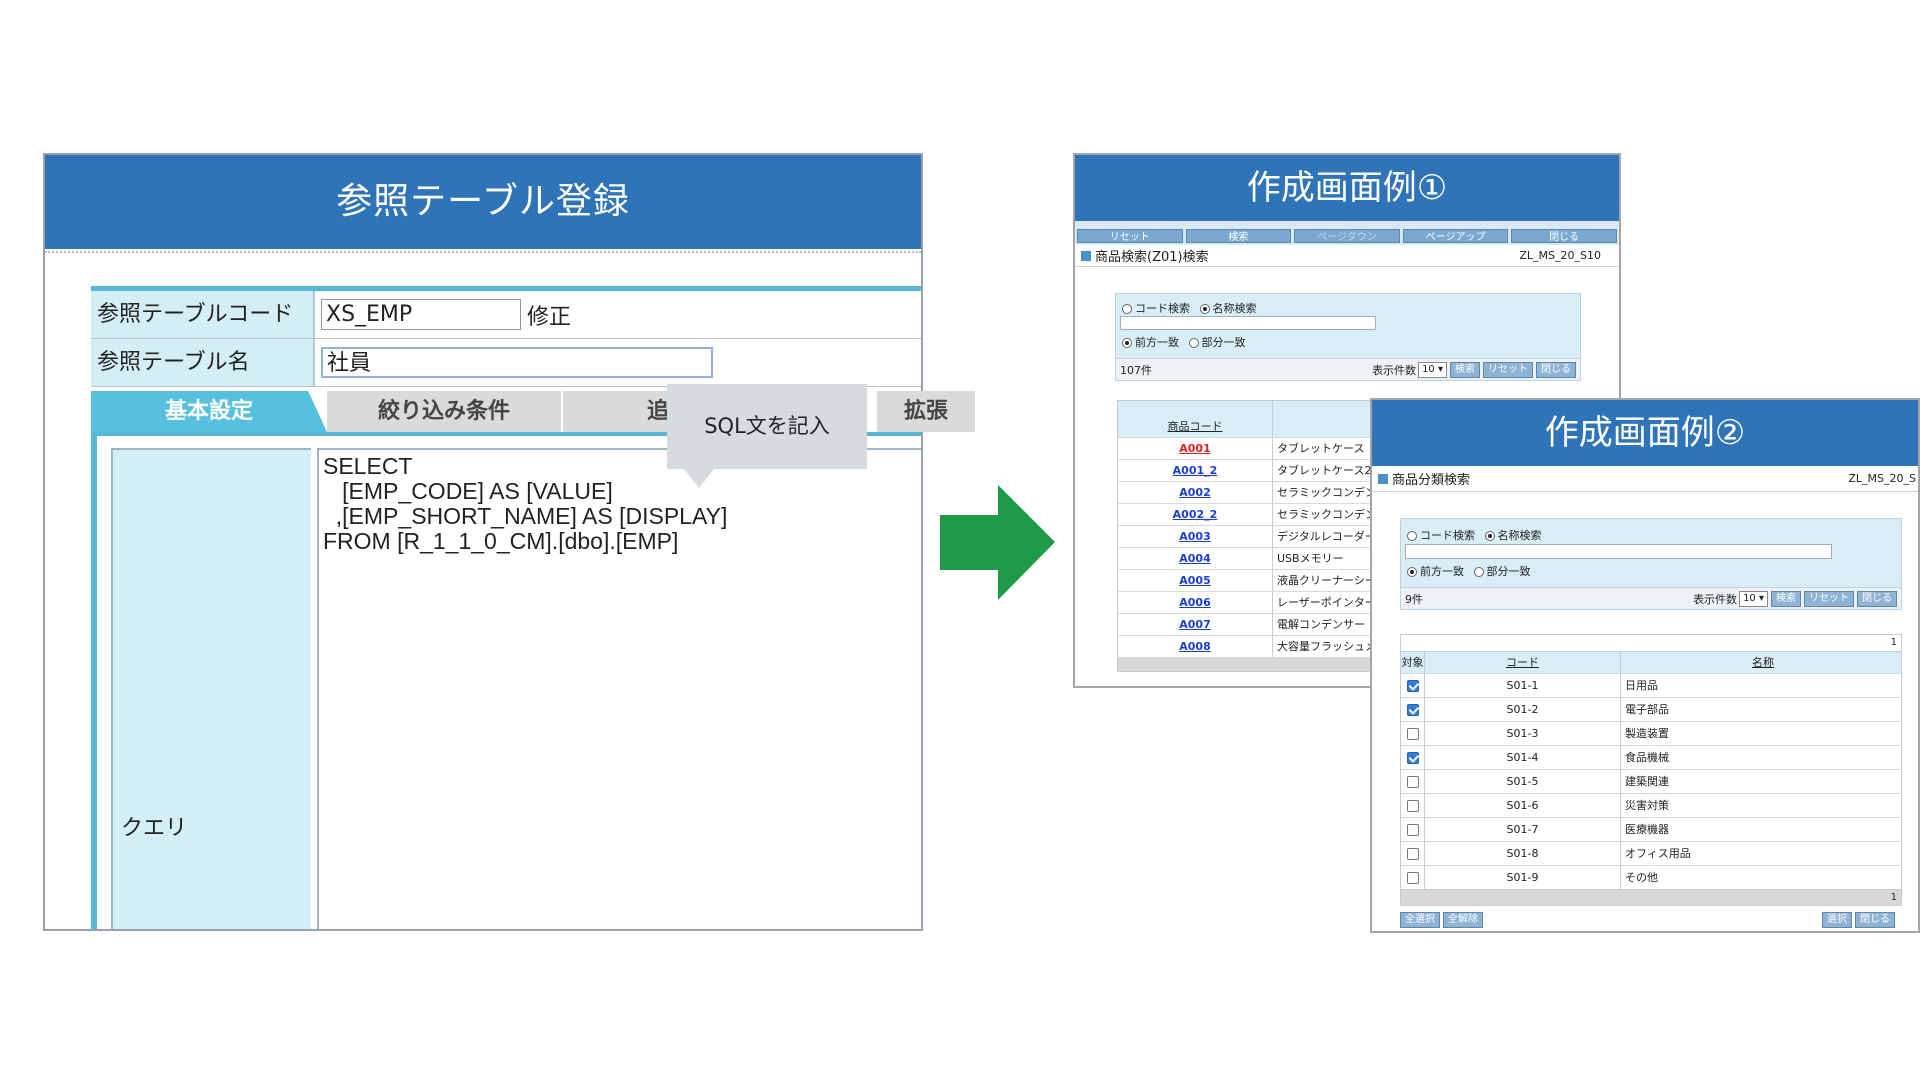 This screenshot has height=1080, width=1920. What do you see at coordinates (421, 314) in the screenshot?
I see `code-field: XS_EMP` at bounding box center [421, 314].